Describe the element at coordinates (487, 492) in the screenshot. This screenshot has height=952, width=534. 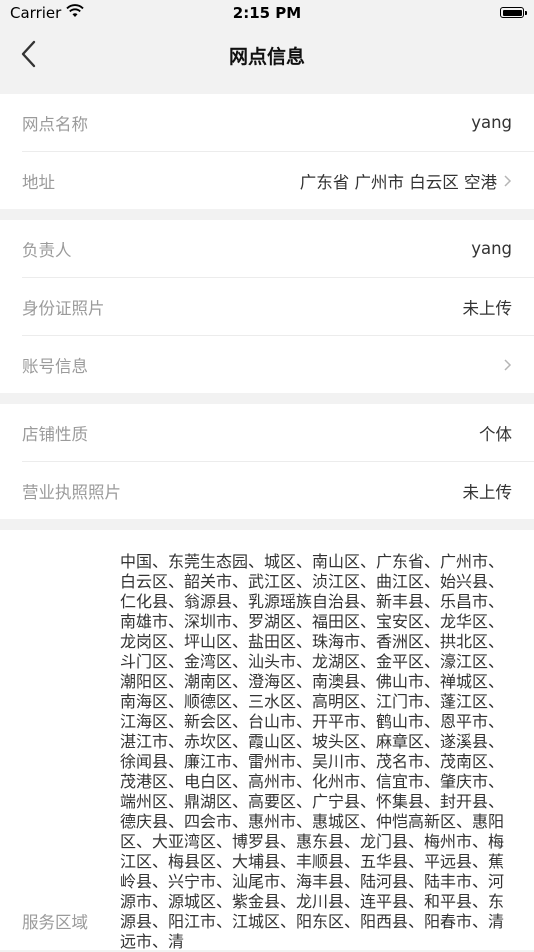
I see `license-photo-value: 未上传` at that location.